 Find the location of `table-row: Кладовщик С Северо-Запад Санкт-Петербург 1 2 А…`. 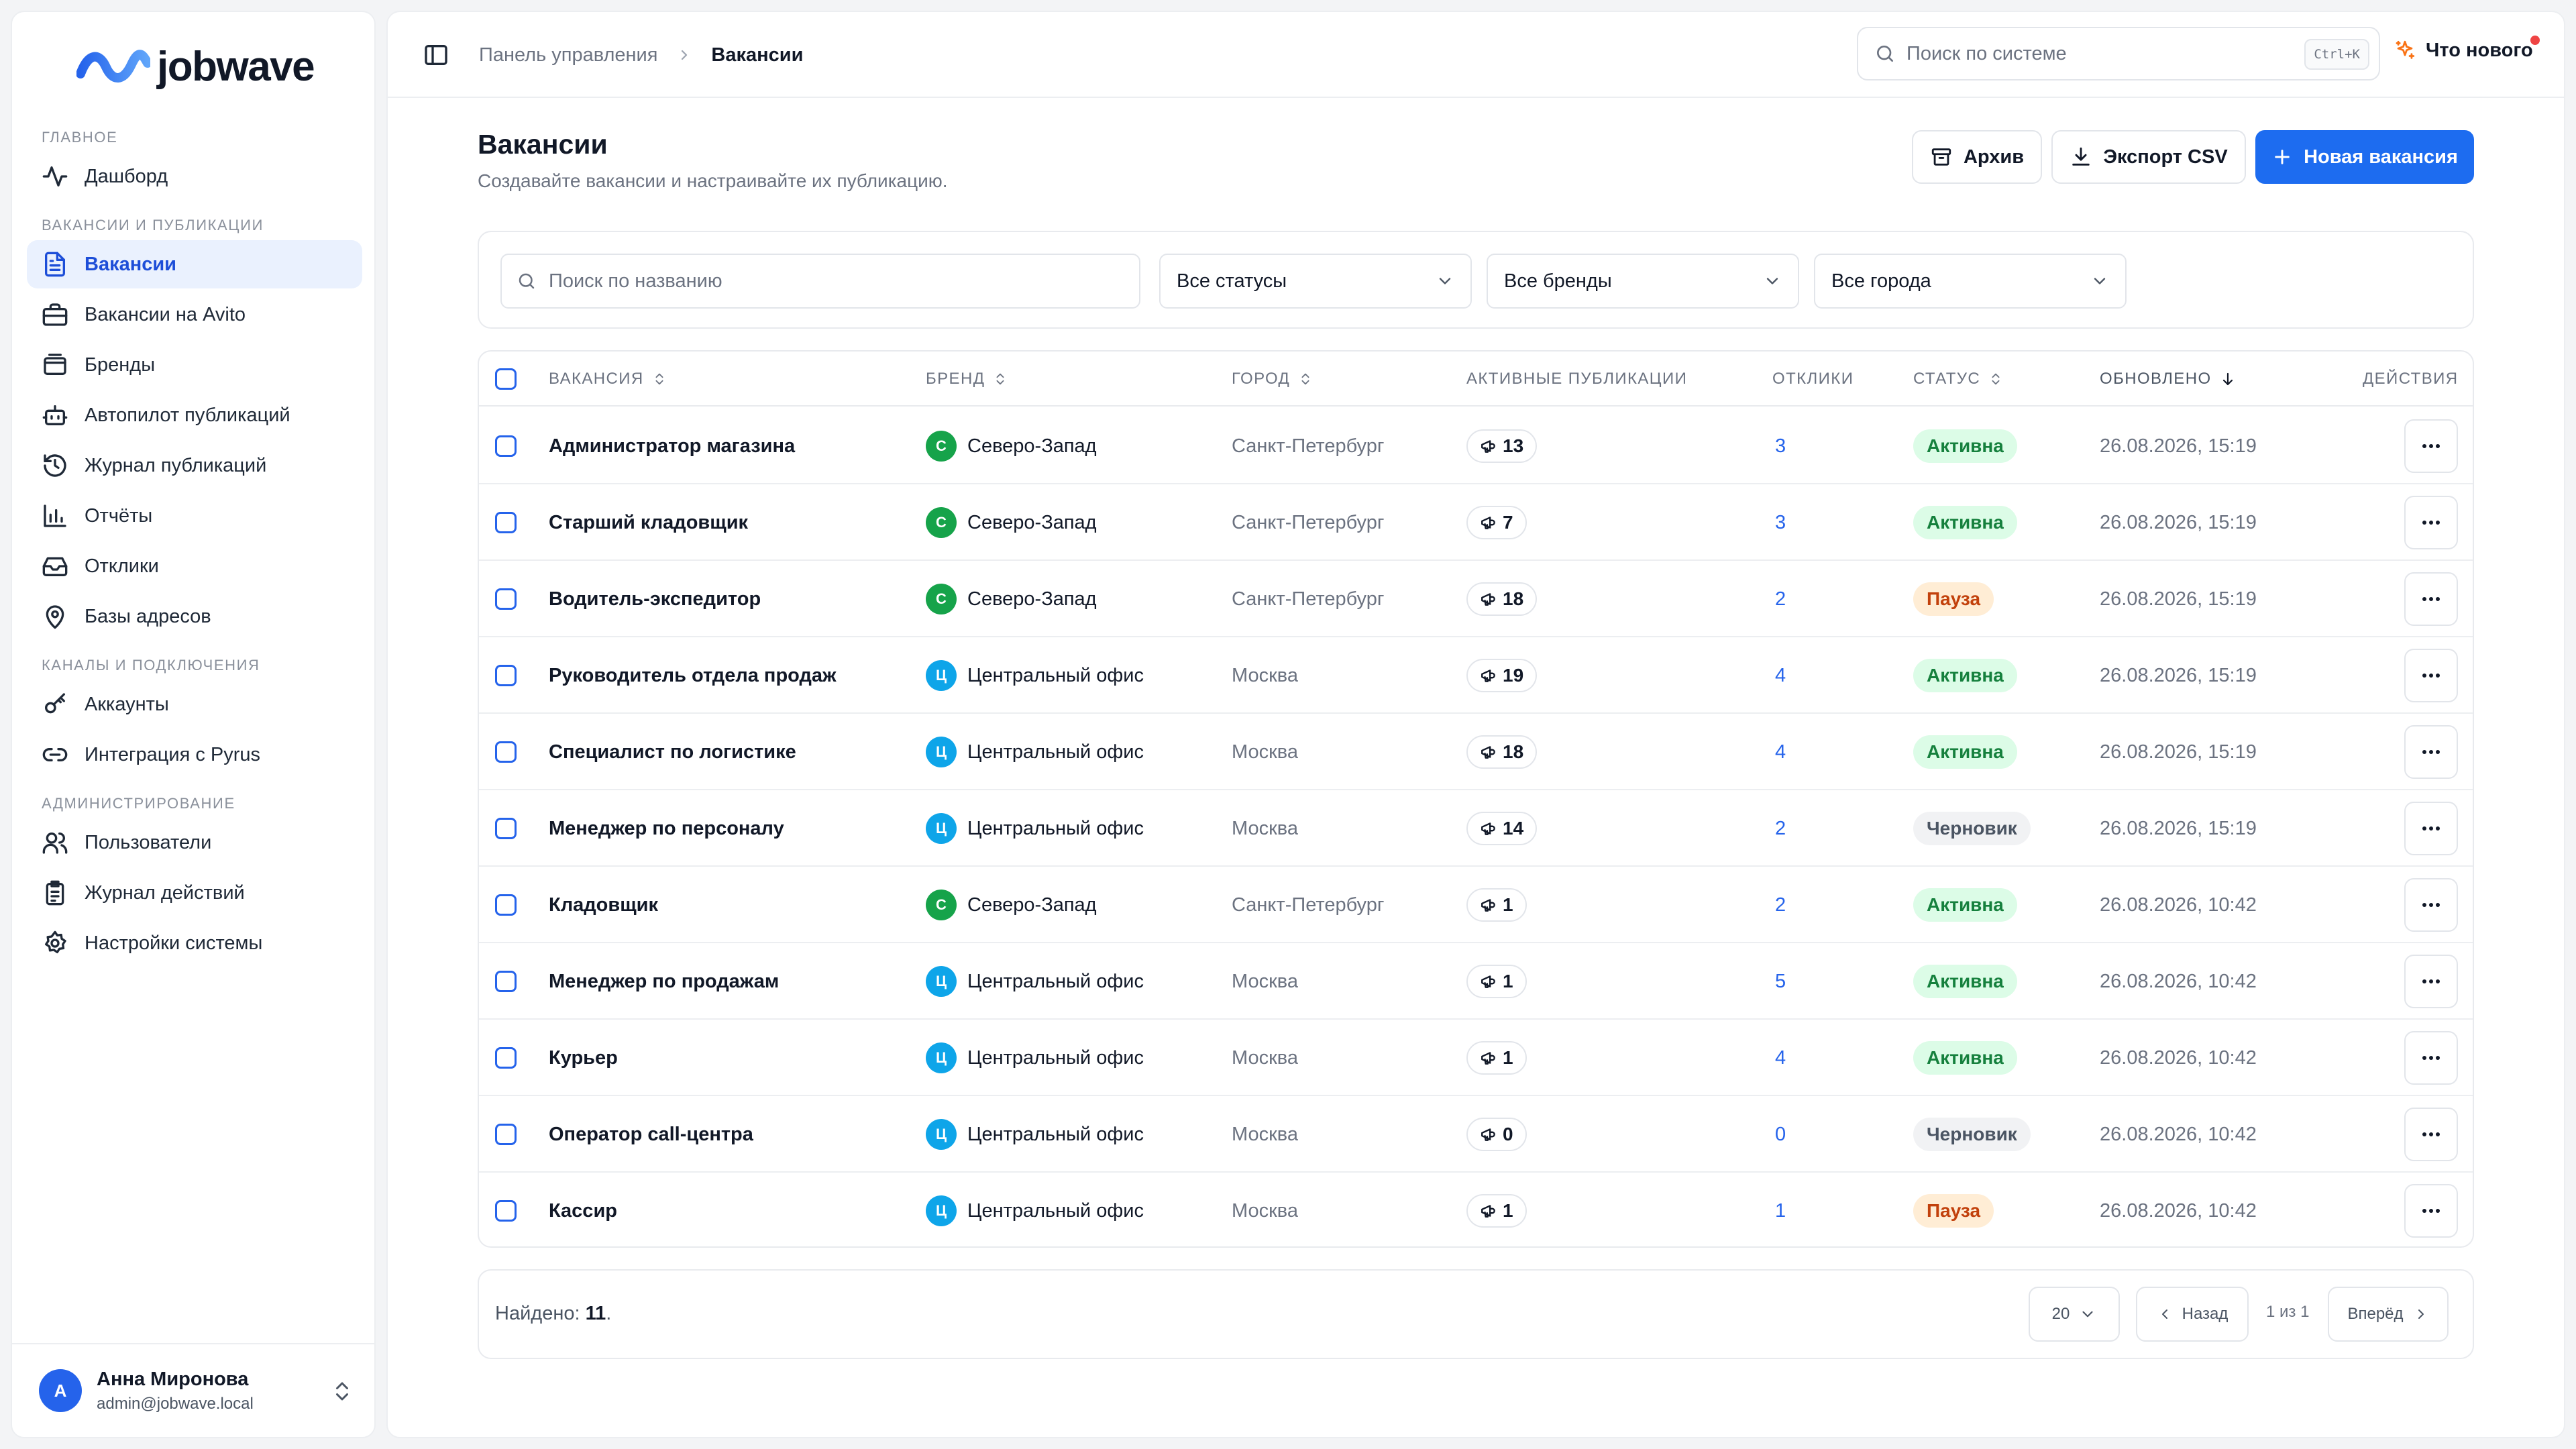

table-row: Кладовщик С Северо-Запад Санкт-Петербург 1 2 А… is located at coordinates (1476, 905).